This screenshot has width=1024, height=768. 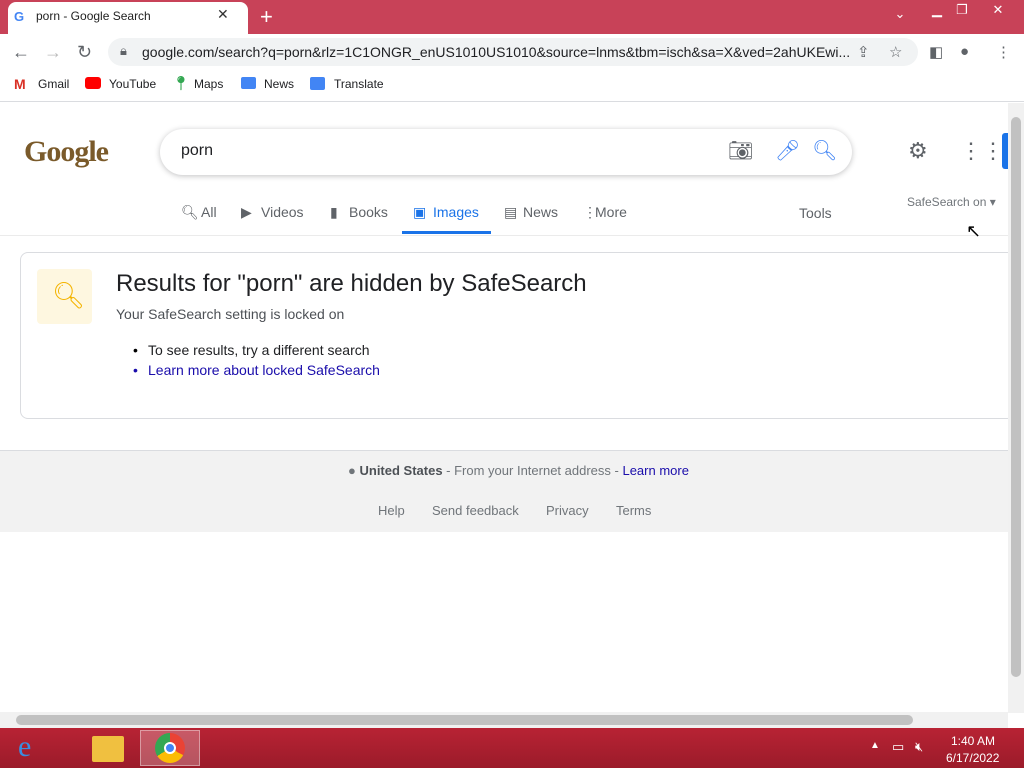 I want to click on tab-news: News, so click(x=540, y=212).